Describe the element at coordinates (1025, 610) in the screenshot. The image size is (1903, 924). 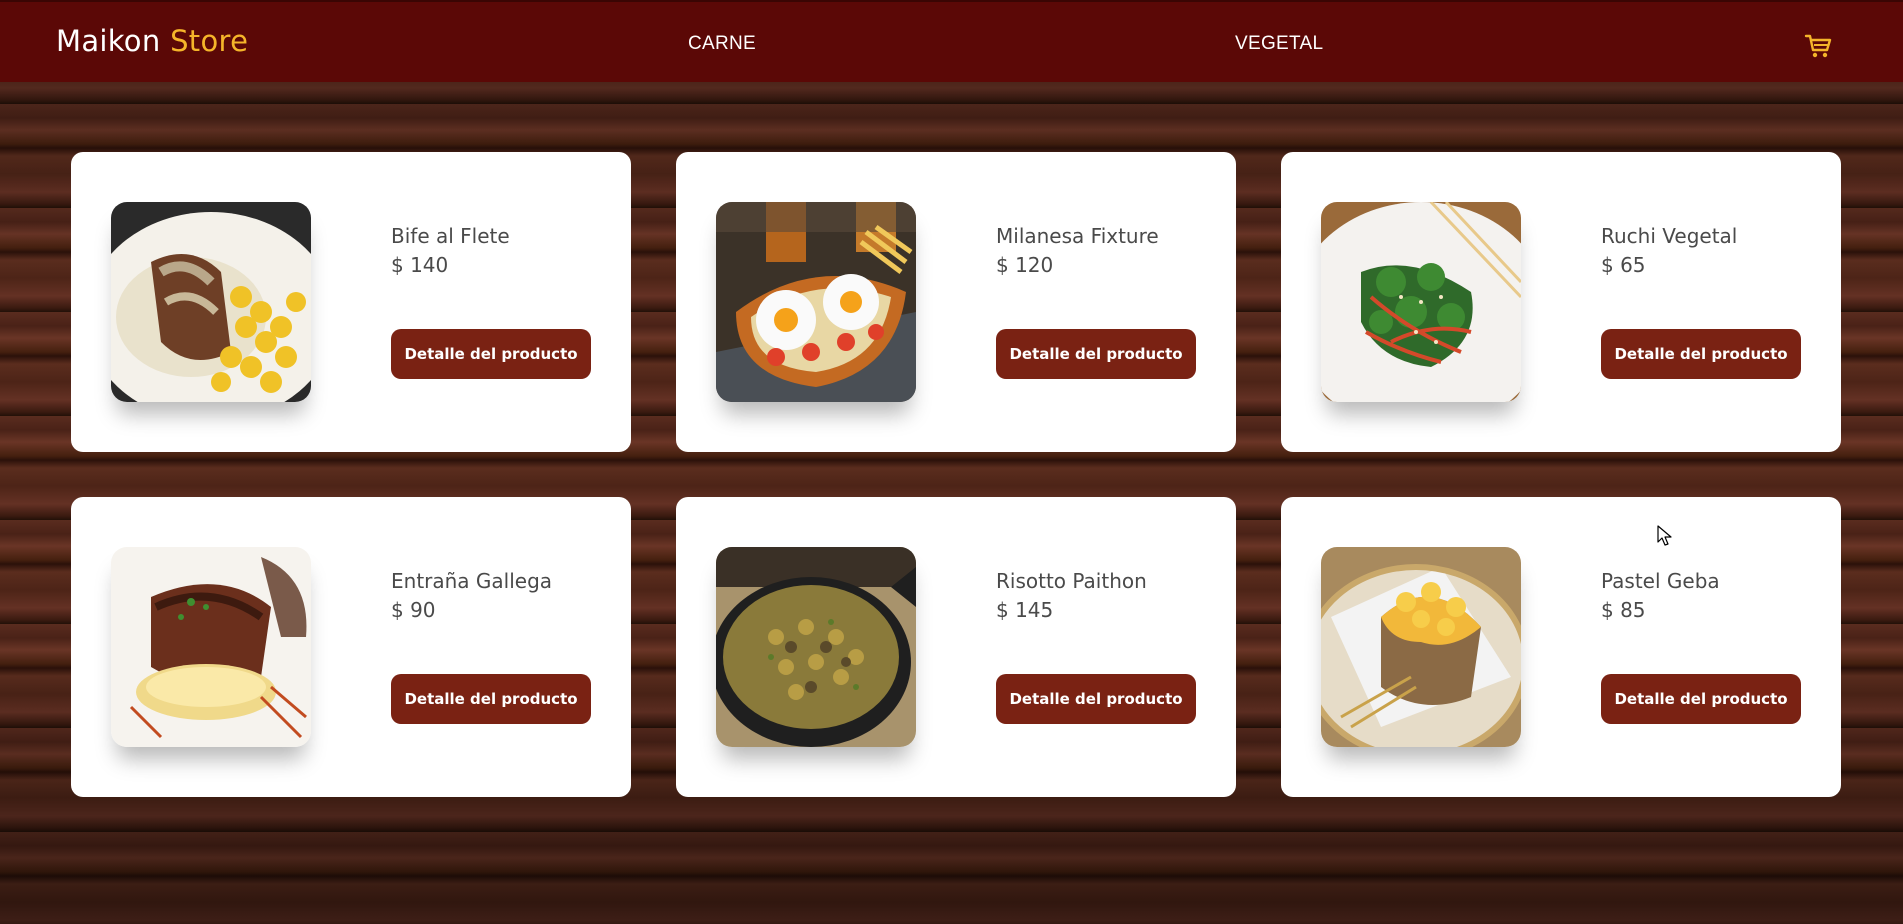
I see `product-price: $ 145` at that location.